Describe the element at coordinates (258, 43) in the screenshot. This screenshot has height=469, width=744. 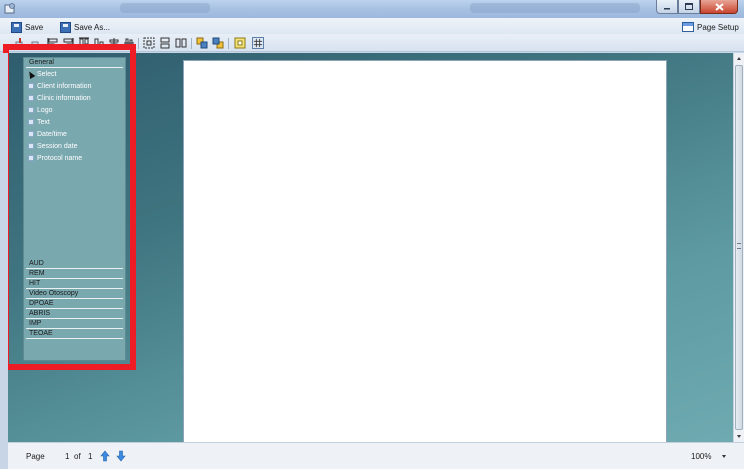
I see `show-grid-icon` at that location.